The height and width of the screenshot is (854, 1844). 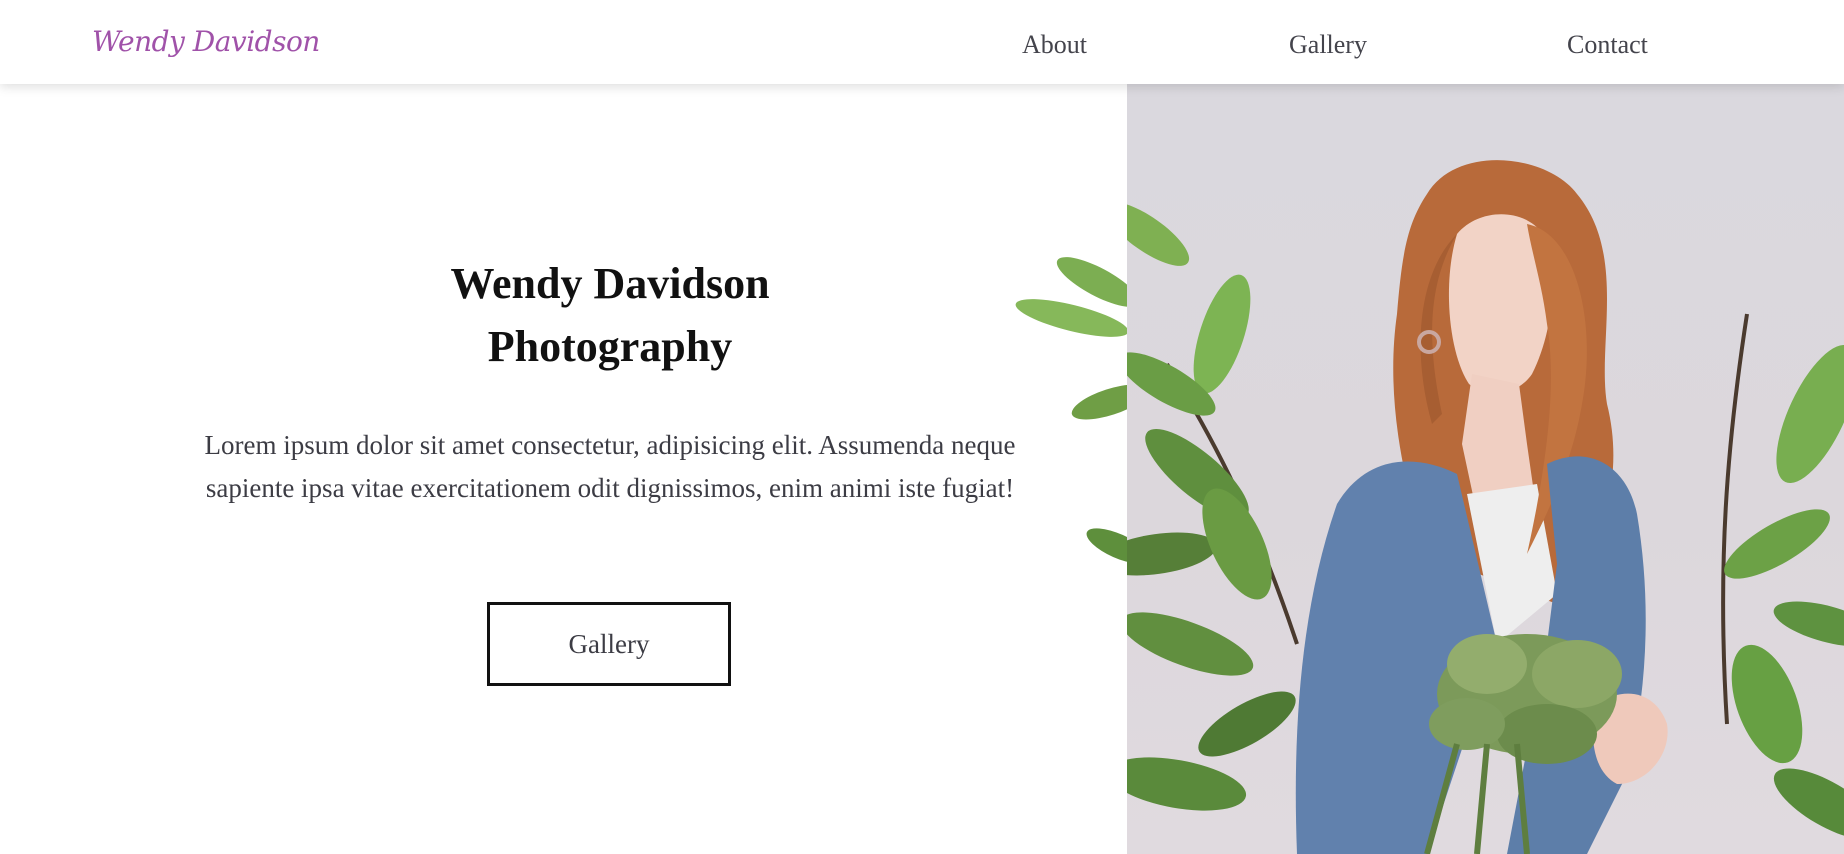 I want to click on gallery-button: Gallery, so click(x=609, y=644).